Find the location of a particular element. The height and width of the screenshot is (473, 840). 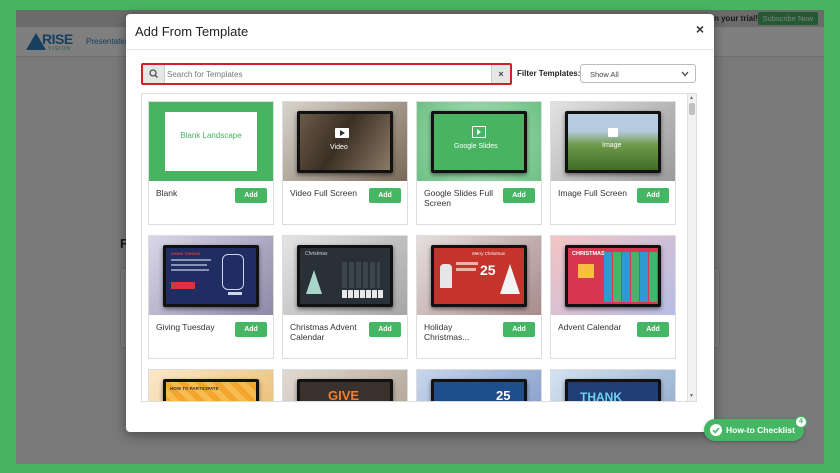

filter-label: Filter Templates: is located at coordinates (549, 73).